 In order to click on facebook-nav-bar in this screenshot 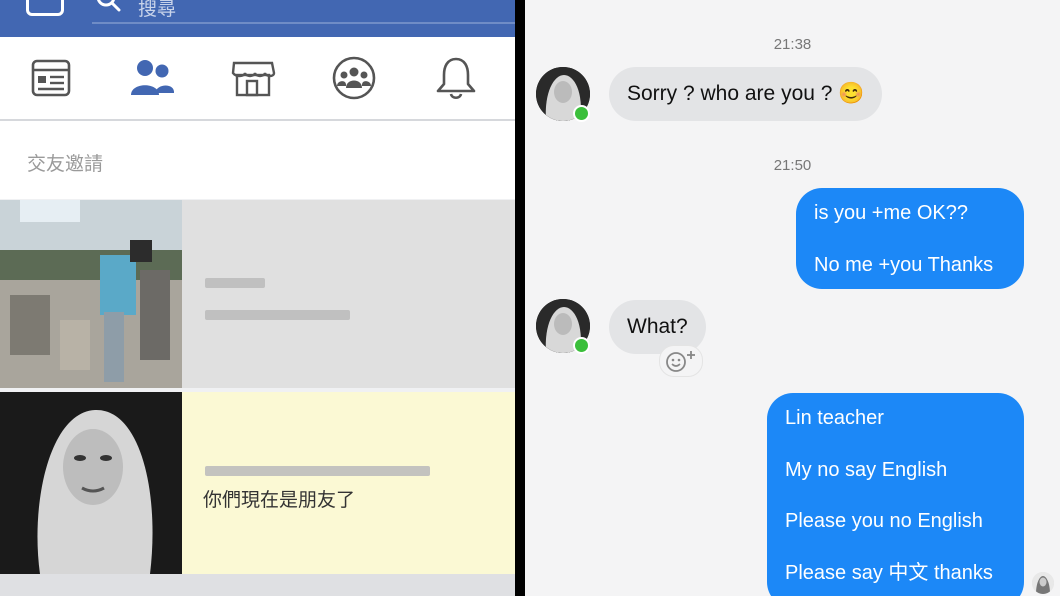, I will do `click(257, 79)`.